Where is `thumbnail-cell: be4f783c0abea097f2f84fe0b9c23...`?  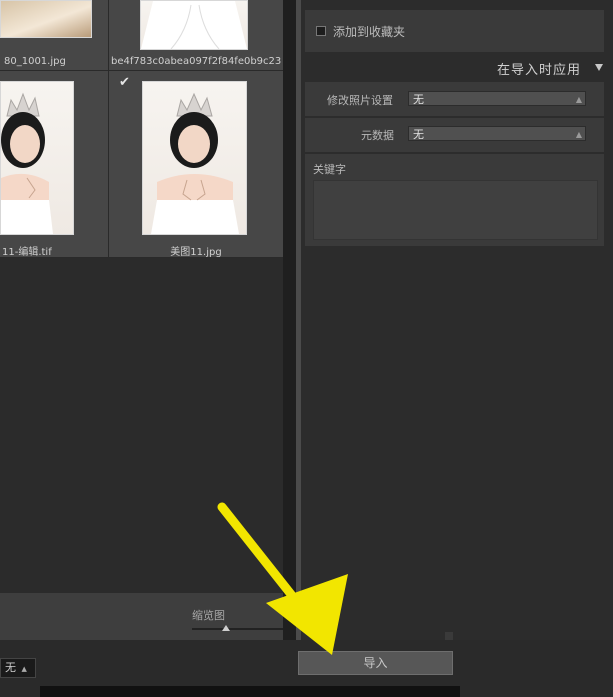
thumbnail-cell: be4f783c0abea097f2f84fe0b9c23... is located at coordinates (196, 35).